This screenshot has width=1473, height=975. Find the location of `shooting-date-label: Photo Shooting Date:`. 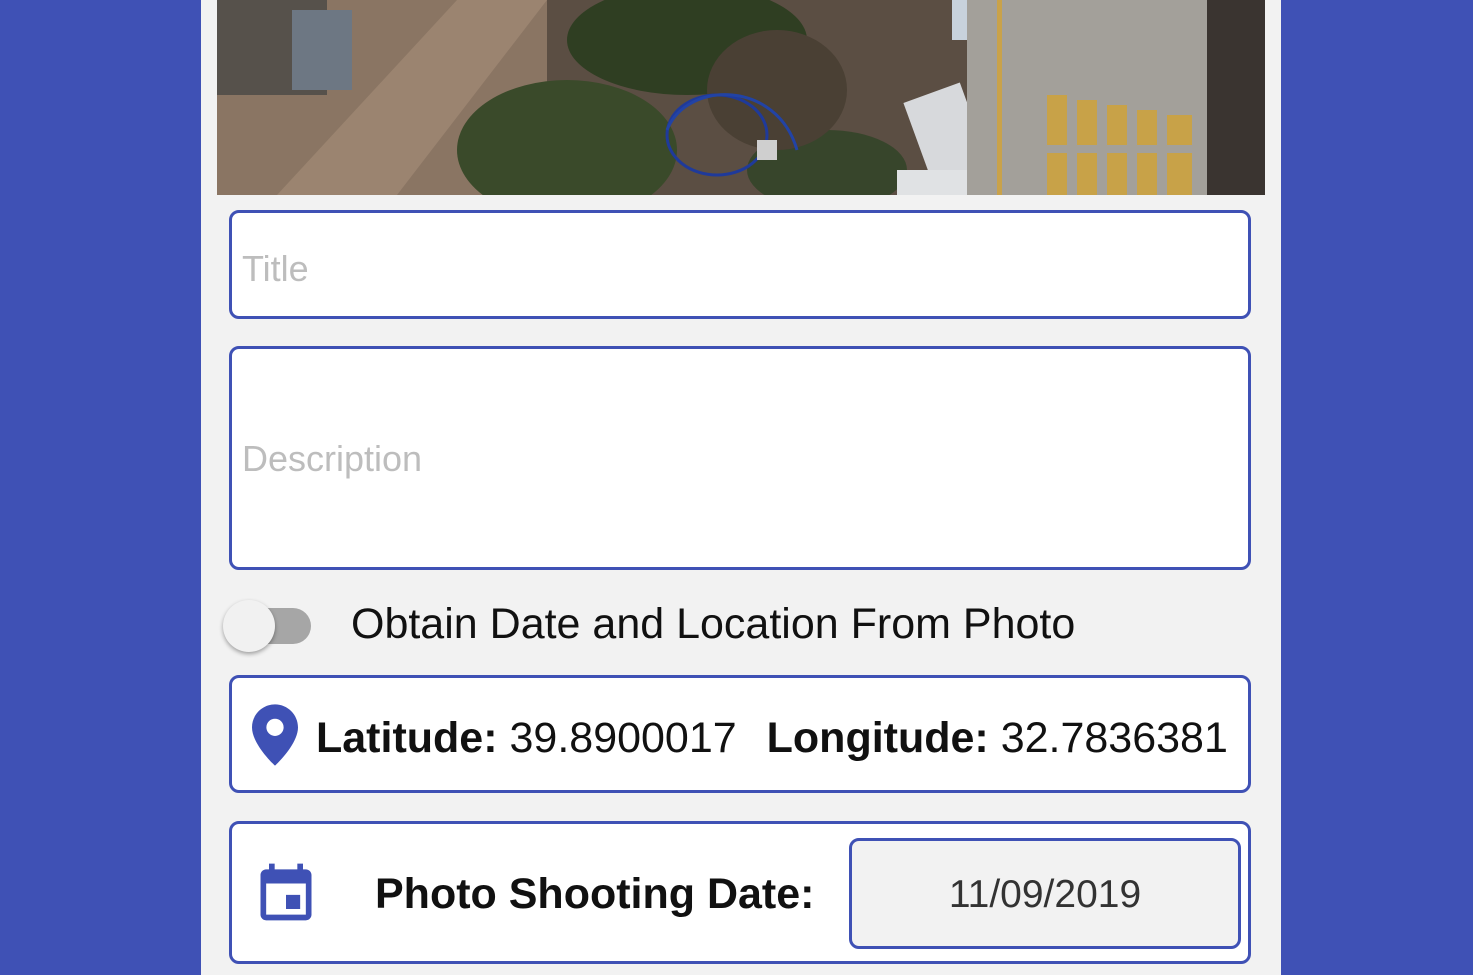

shooting-date-label: Photo Shooting Date: is located at coordinates (595, 894).